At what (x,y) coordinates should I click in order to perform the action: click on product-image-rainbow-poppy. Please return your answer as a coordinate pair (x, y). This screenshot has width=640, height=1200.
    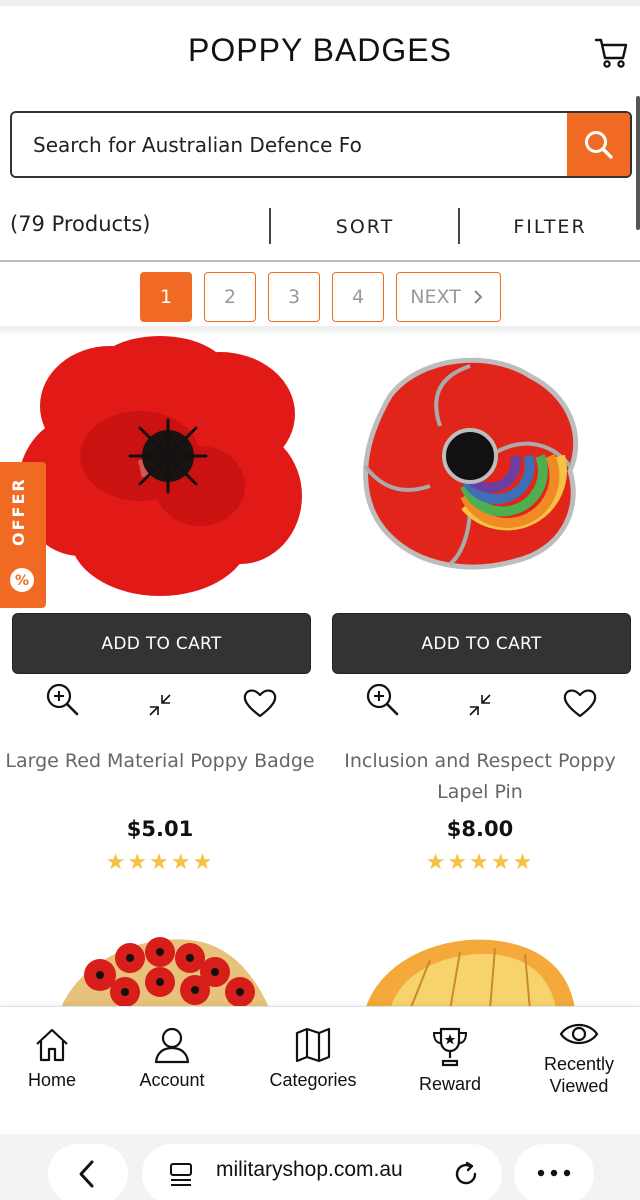
    Looking at the image, I should click on (475, 471).